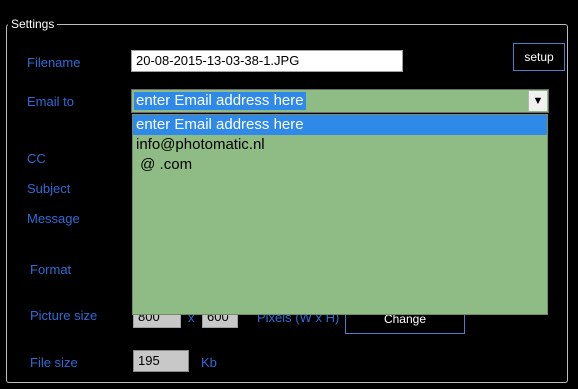 The height and width of the screenshot is (389, 578). What do you see at coordinates (209, 362) in the screenshot?
I see `file-size-unit: Kb` at bounding box center [209, 362].